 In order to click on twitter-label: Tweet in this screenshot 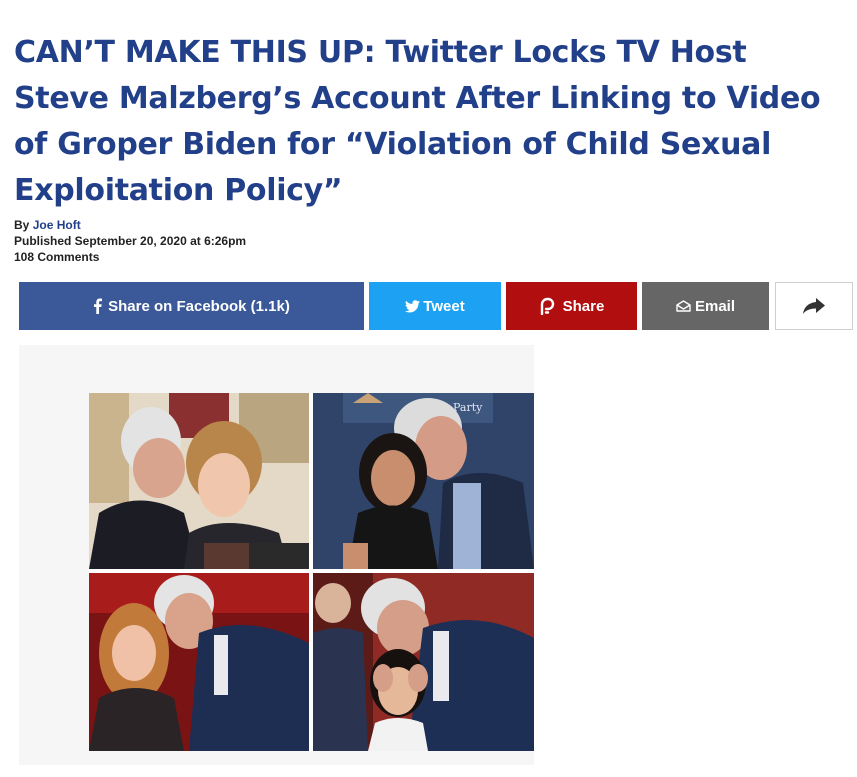, I will do `click(444, 306)`.